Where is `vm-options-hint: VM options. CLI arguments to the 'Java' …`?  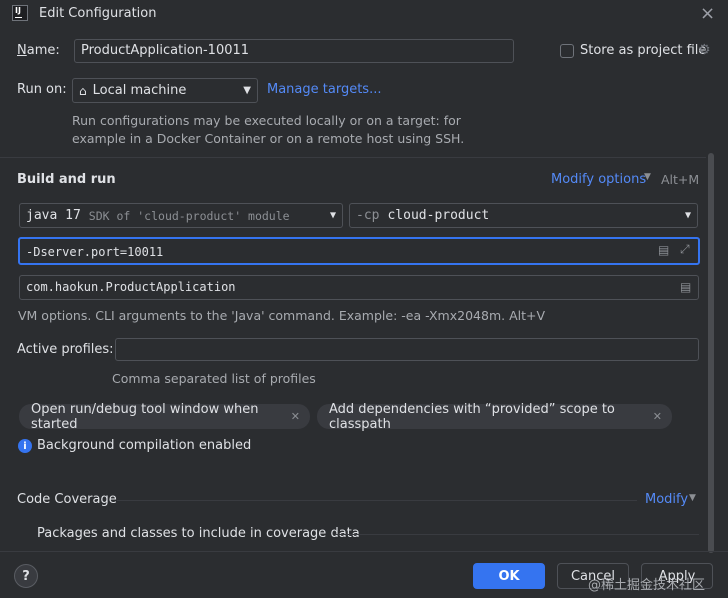
vm-options-hint: VM options. CLI arguments to the 'Java' … is located at coordinates (282, 315).